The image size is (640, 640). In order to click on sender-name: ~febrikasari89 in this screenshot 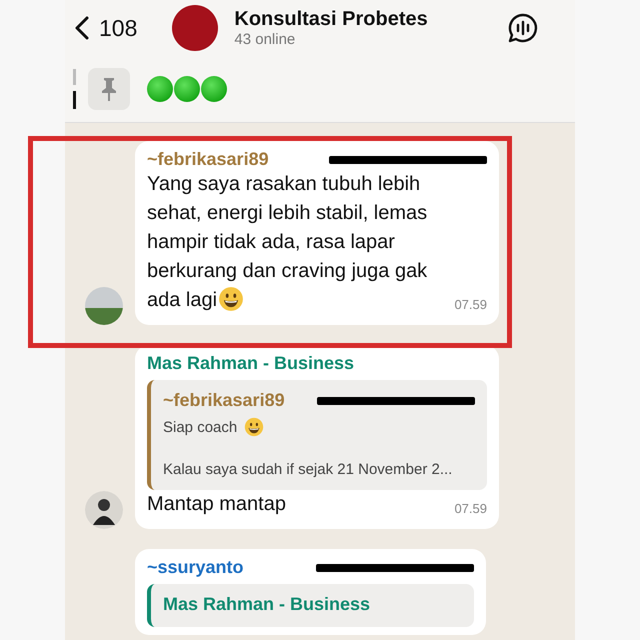, I will do `click(208, 159)`.